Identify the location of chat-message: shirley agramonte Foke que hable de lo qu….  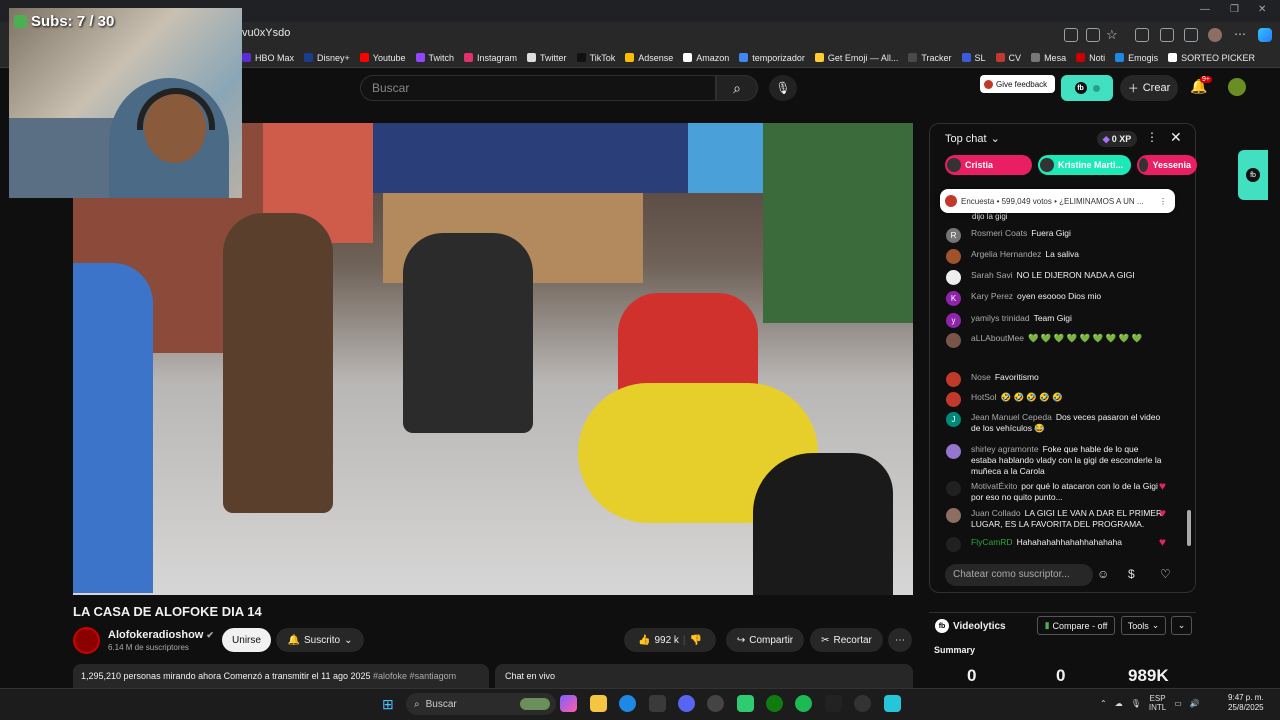
(1056, 460).